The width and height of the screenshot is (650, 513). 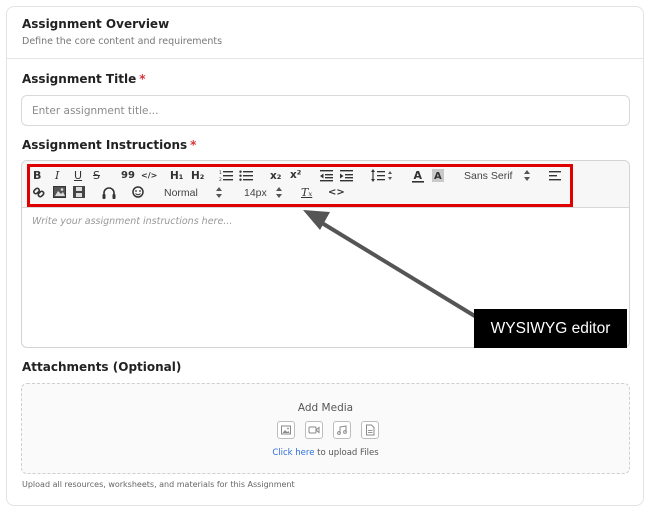 What do you see at coordinates (128, 176) in the screenshot?
I see `blockquote-button: 99` at bounding box center [128, 176].